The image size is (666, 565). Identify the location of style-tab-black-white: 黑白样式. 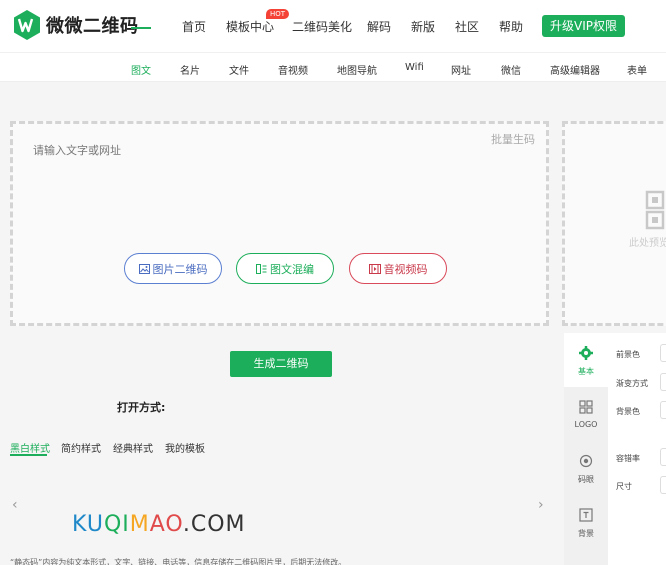
(30, 447).